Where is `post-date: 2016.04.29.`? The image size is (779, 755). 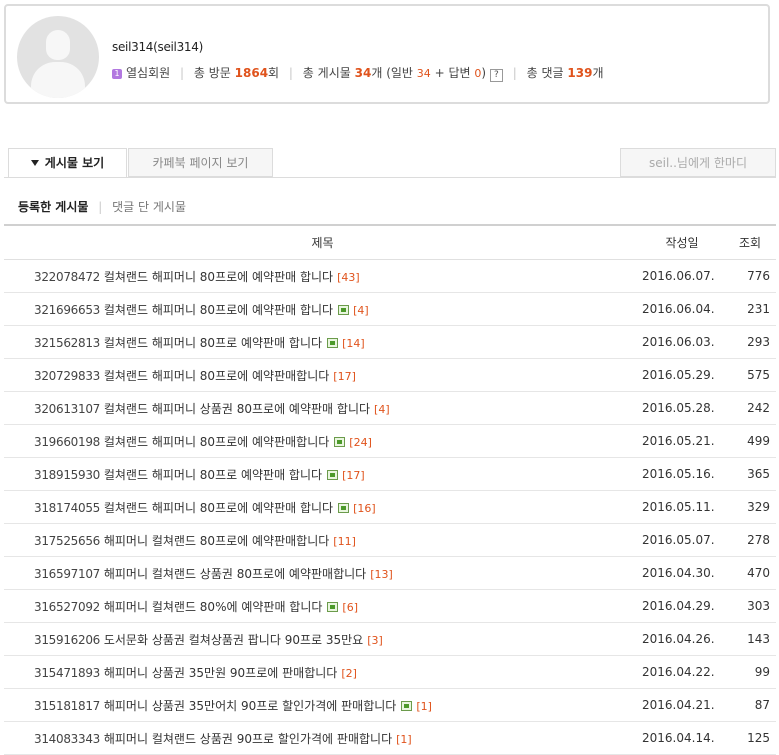
post-date: 2016.04.29. is located at coordinates (682, 606).